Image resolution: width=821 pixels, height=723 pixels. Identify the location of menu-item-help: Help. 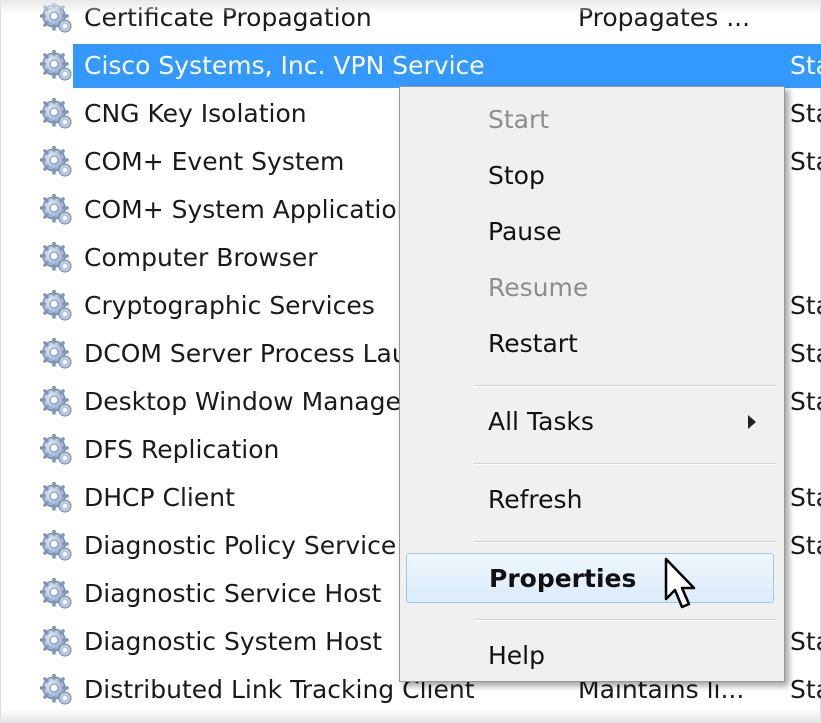
(591, 656).